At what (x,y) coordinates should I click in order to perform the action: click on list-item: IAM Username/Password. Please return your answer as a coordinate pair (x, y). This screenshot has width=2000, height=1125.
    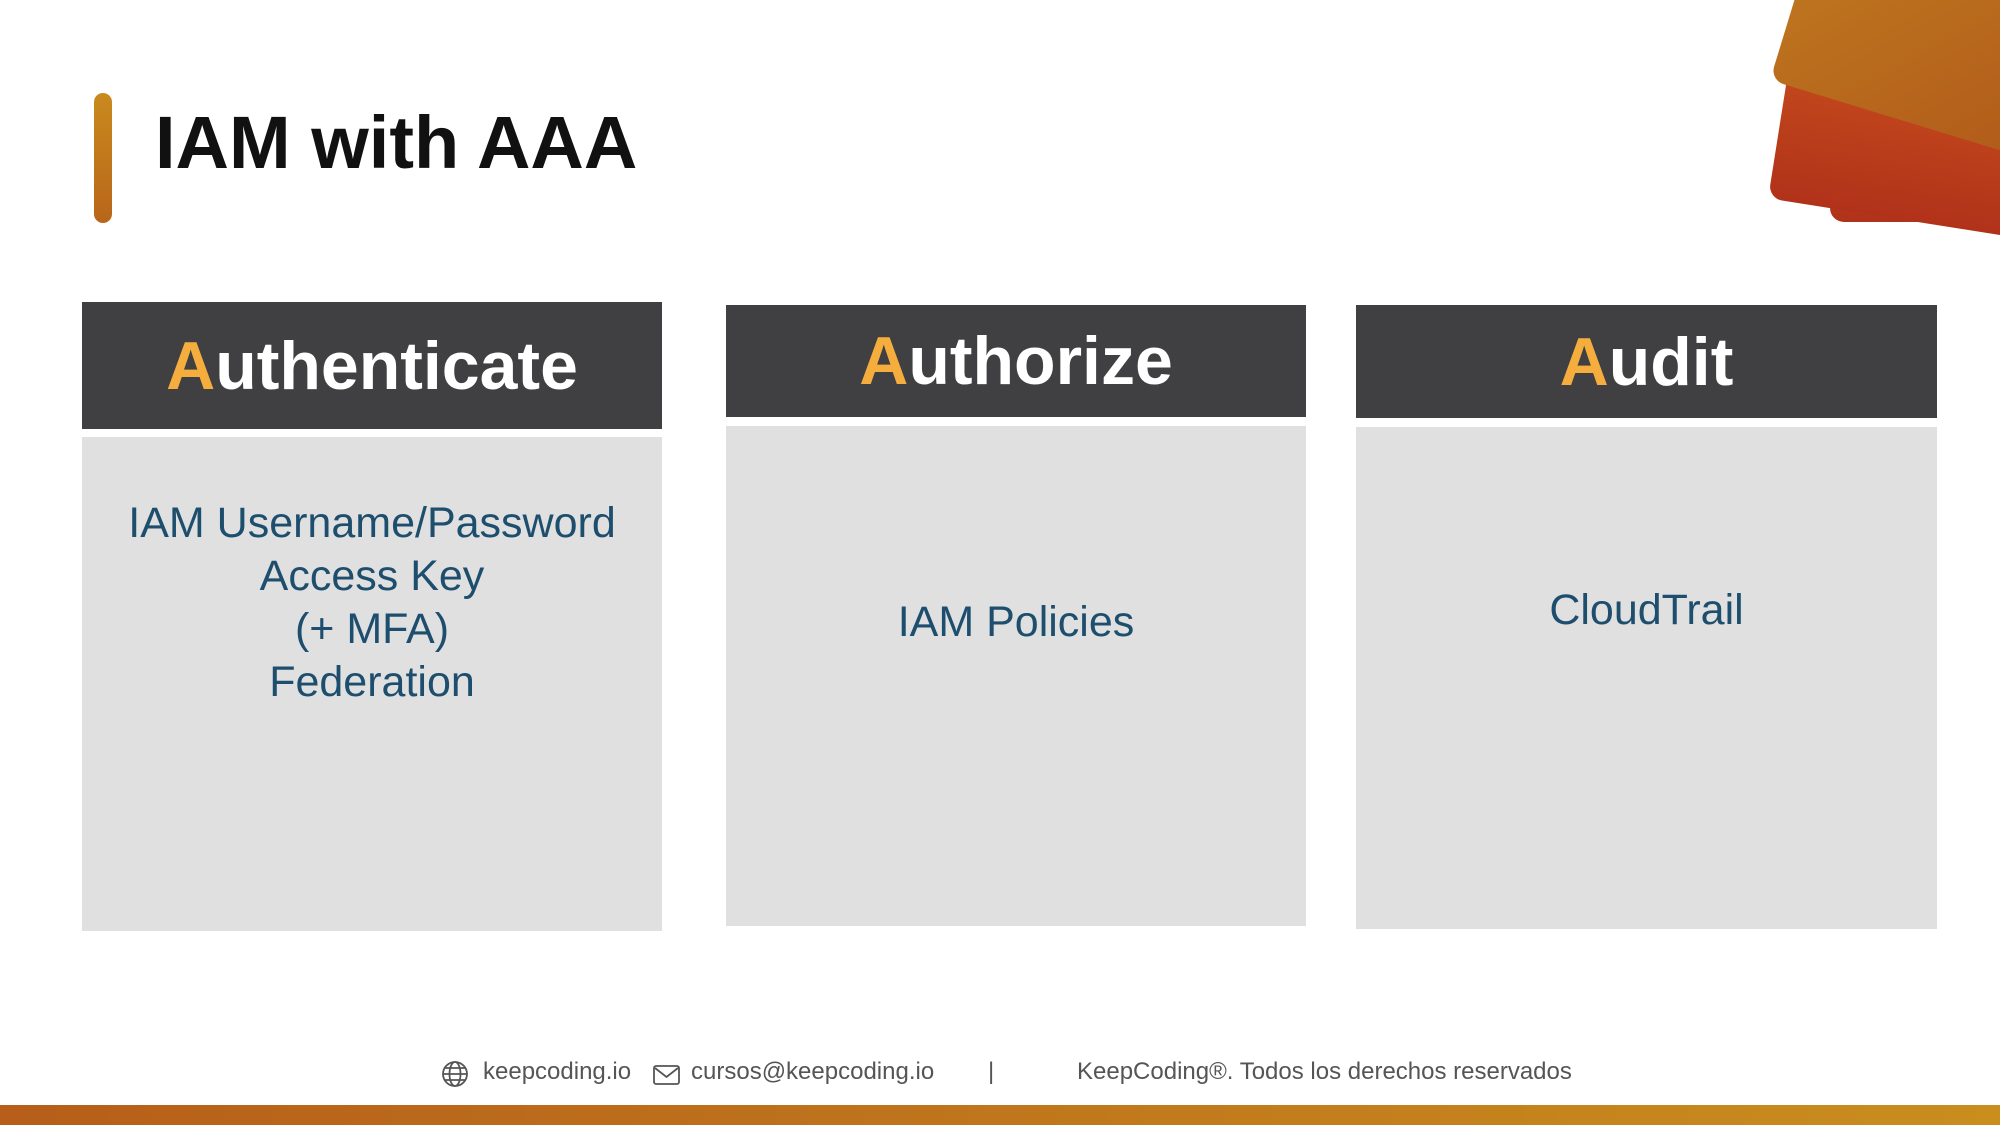
    Looking at the image, I should click on (372, 523).